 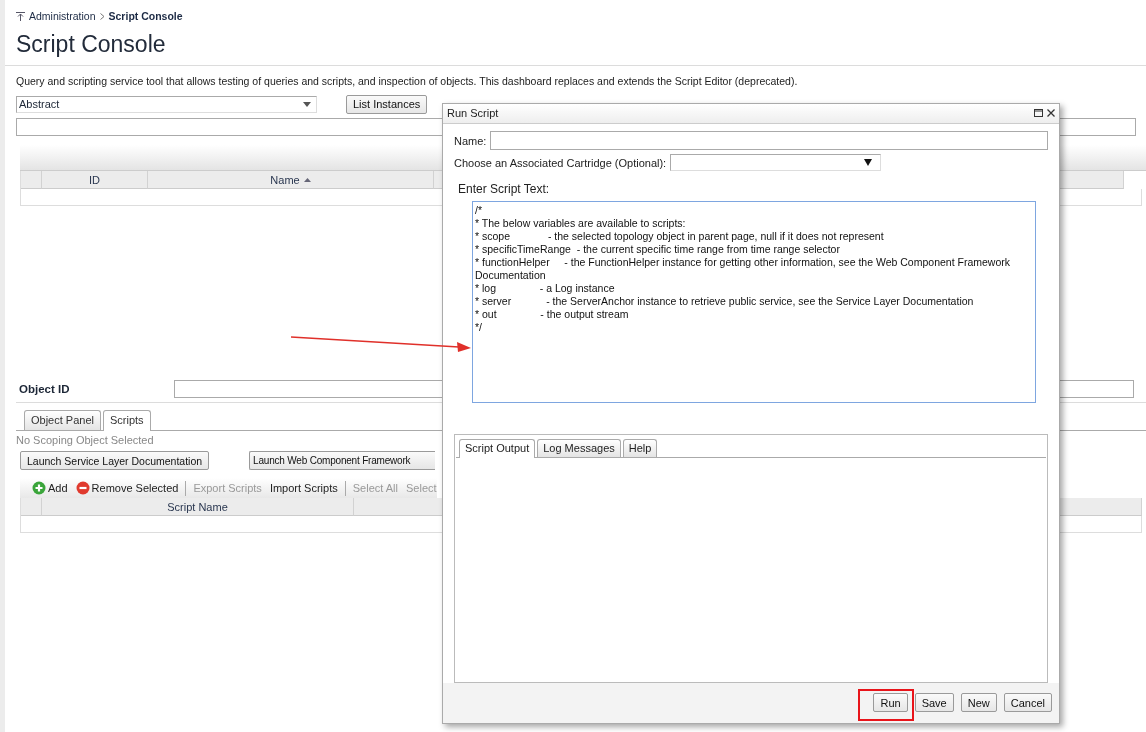 I want to click on dialog-title: Run Script, so click(x=473, y=113).